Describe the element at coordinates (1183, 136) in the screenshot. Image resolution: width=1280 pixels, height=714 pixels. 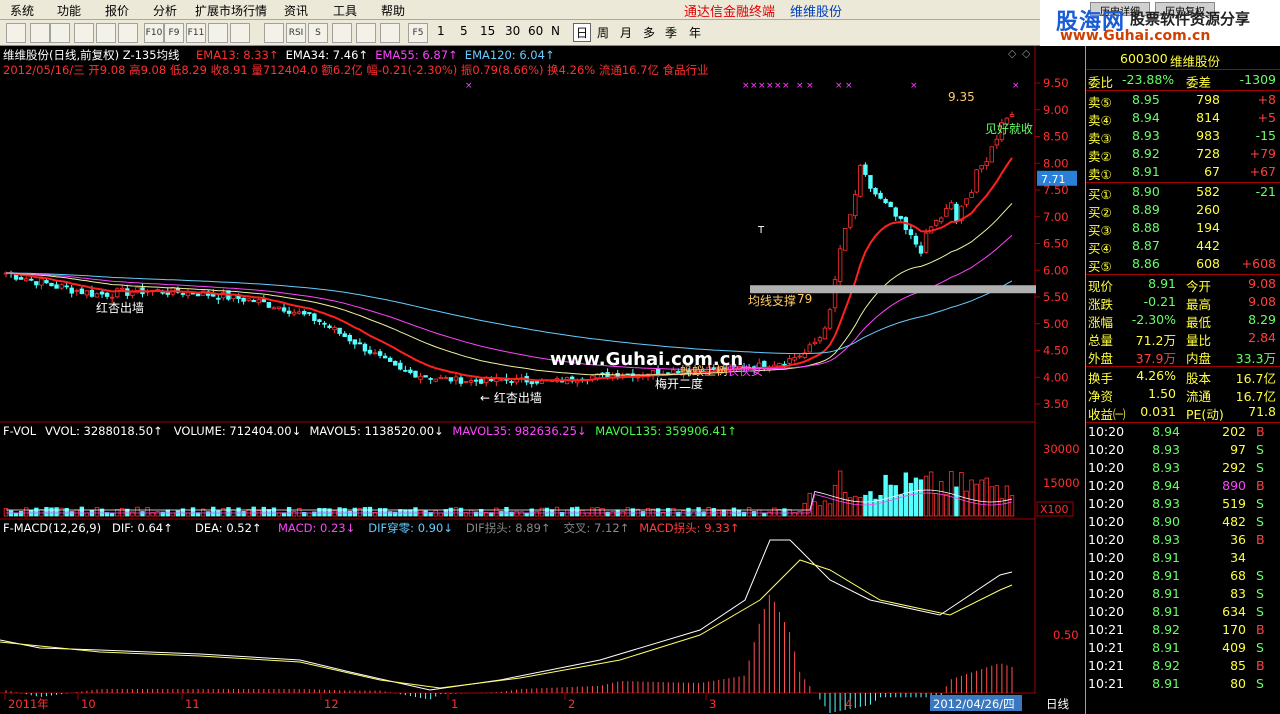
I see `ask-row: 卖③ 8.93 983 -15` at that location.